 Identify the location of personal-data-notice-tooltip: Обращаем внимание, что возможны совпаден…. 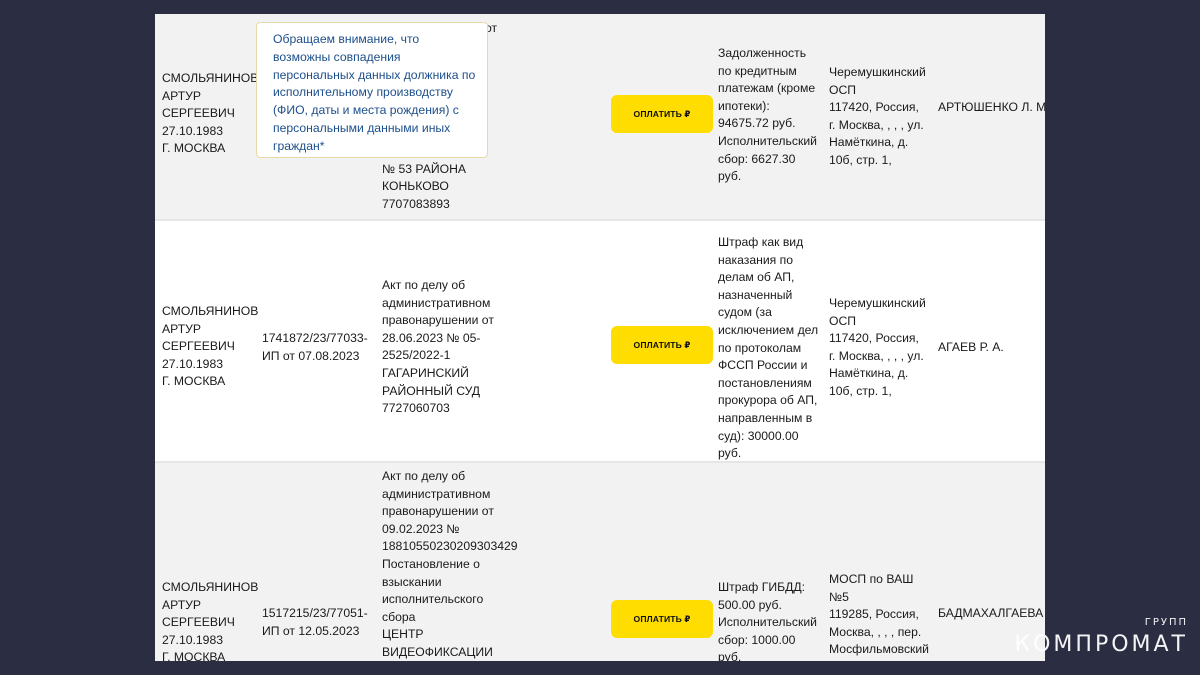
(372, 90).